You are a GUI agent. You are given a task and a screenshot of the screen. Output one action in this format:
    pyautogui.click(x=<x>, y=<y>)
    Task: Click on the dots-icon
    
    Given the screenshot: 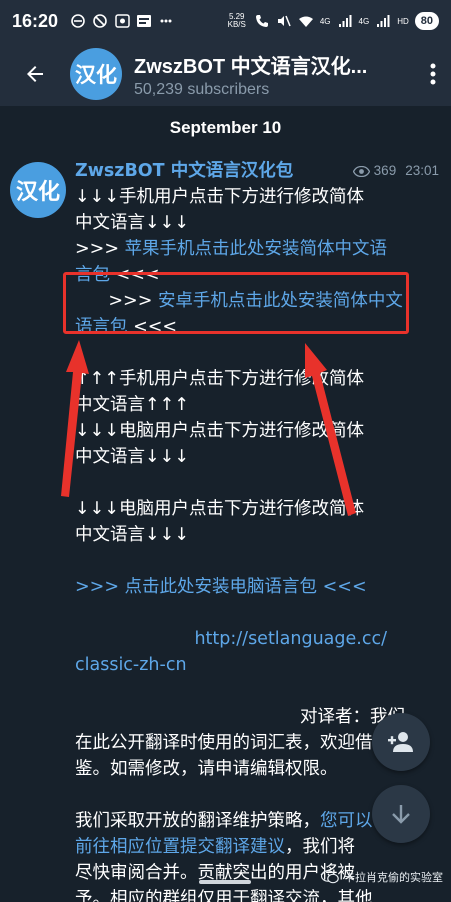 What is the action you would take?
    pyautogui.click(x=166, y=21)
    